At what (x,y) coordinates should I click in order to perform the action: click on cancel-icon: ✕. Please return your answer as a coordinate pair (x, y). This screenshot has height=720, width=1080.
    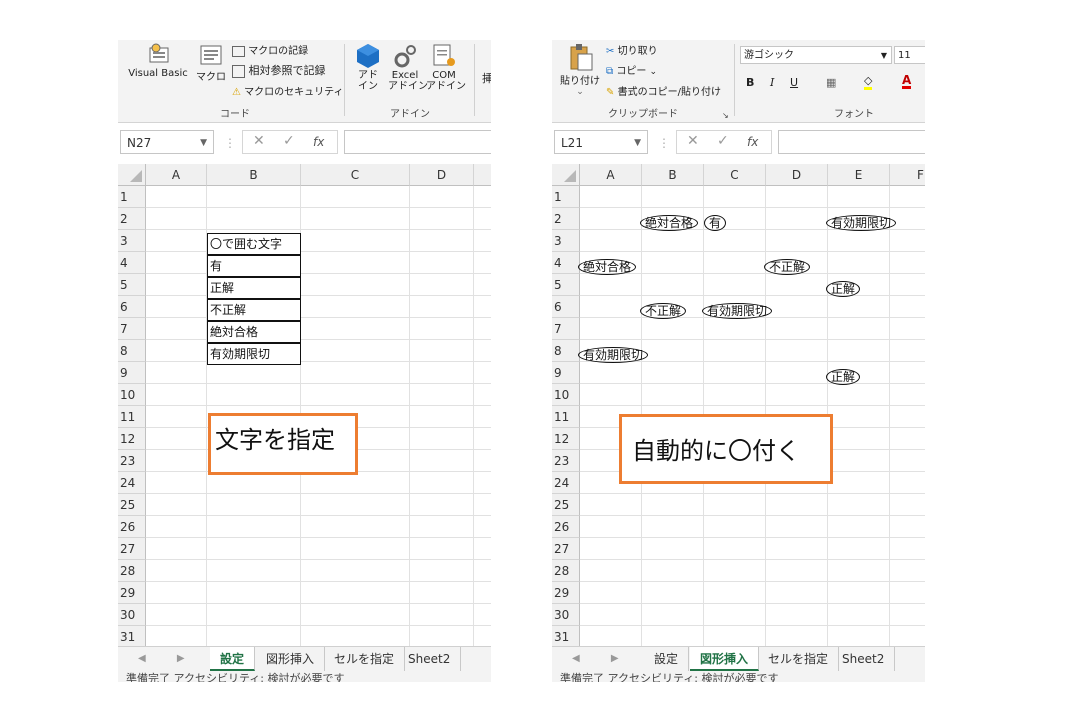
    Looking at the image, I should click on (693, 141).